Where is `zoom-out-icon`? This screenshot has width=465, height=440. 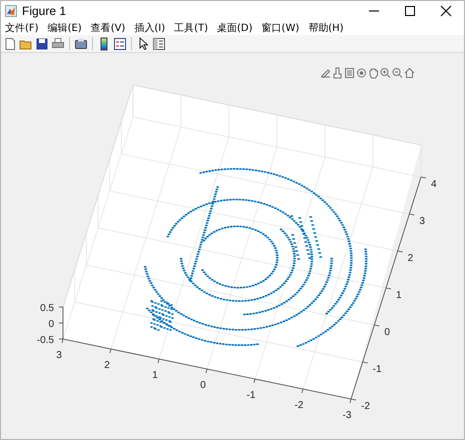 zoom-out-icon is located at coordinates (397, 73).